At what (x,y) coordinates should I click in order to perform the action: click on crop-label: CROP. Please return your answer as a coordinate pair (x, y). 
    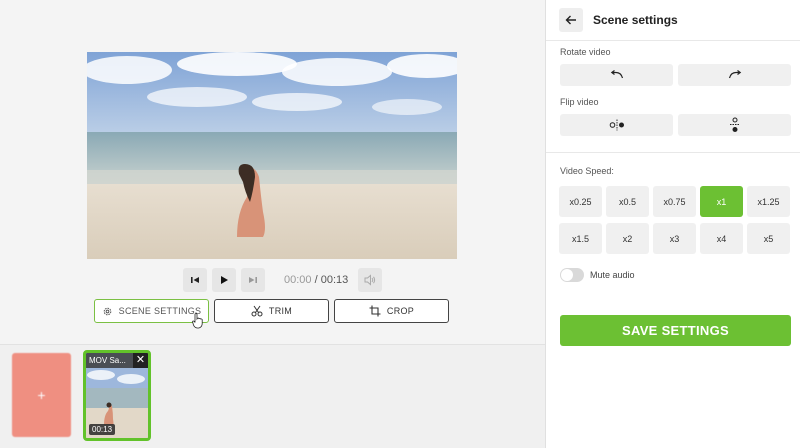
    Looking at the image, I should click on (400, 311).